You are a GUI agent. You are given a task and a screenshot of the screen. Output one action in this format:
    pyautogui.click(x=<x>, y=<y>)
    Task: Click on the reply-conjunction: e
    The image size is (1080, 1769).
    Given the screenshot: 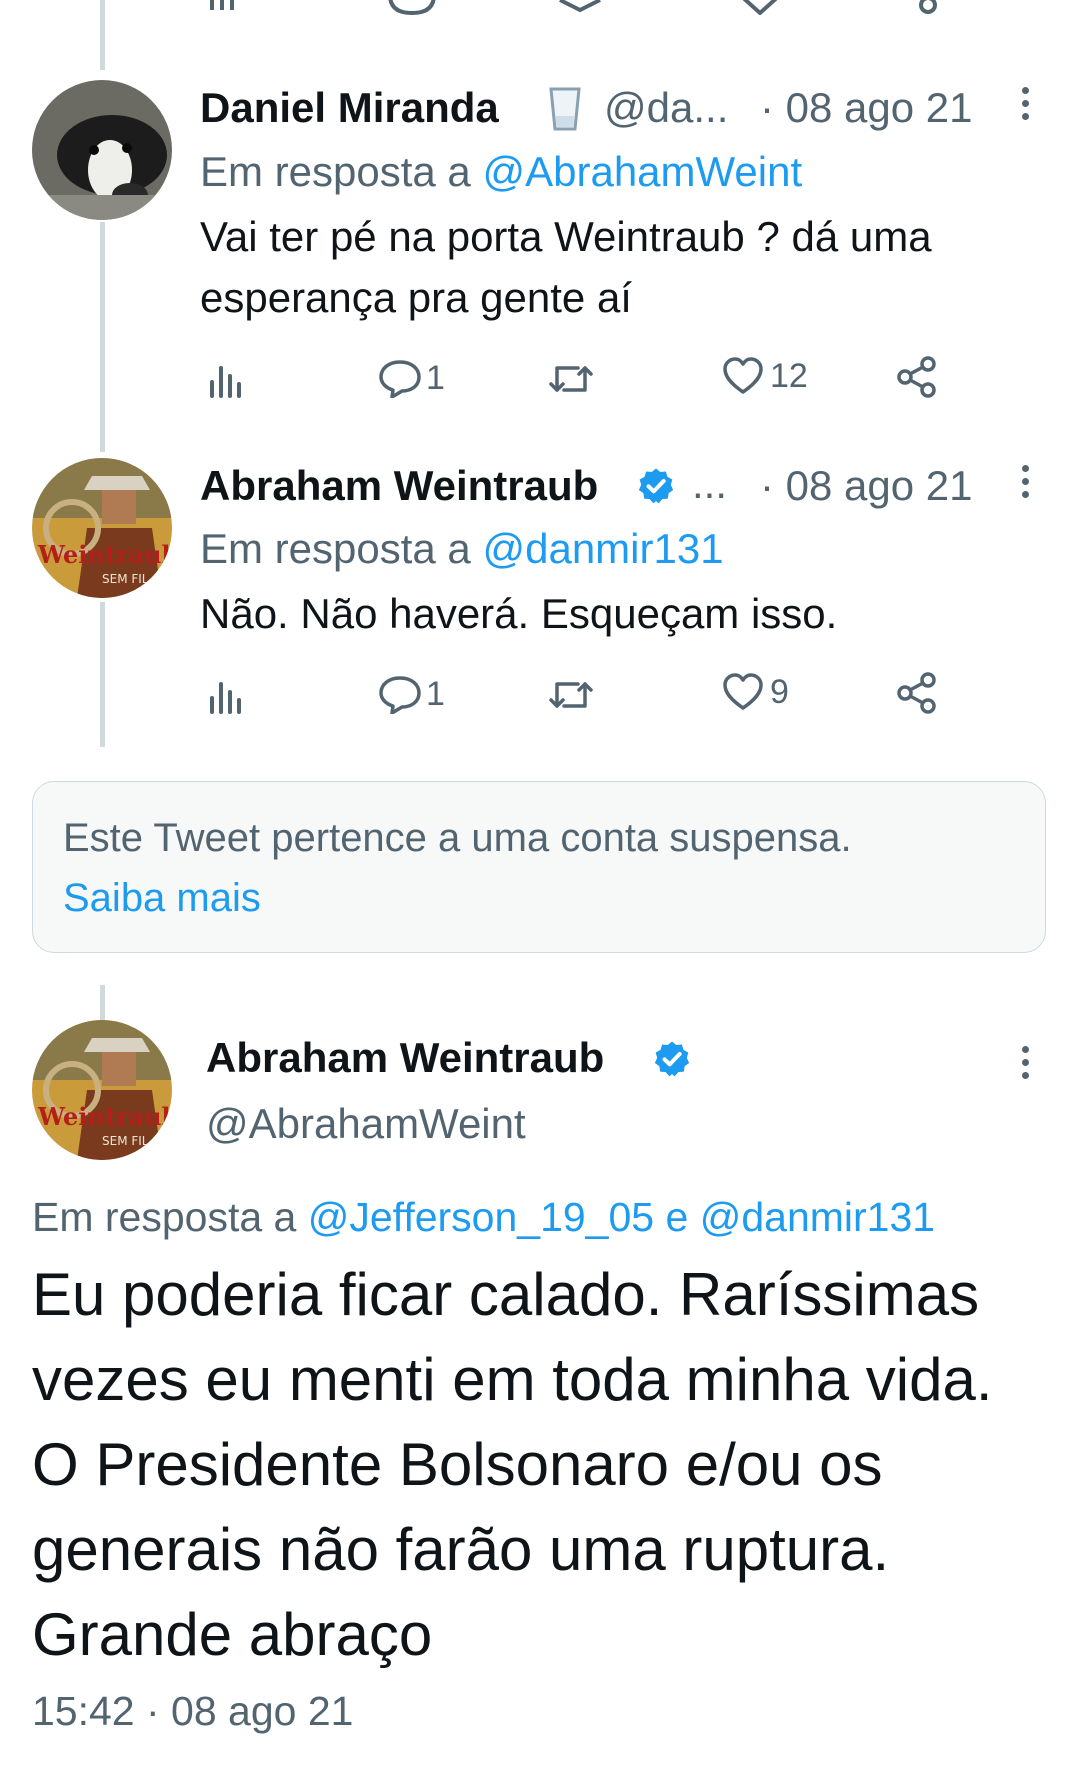 What is the action you would take?
    pyautogui.click(x=677, y=1217)
    